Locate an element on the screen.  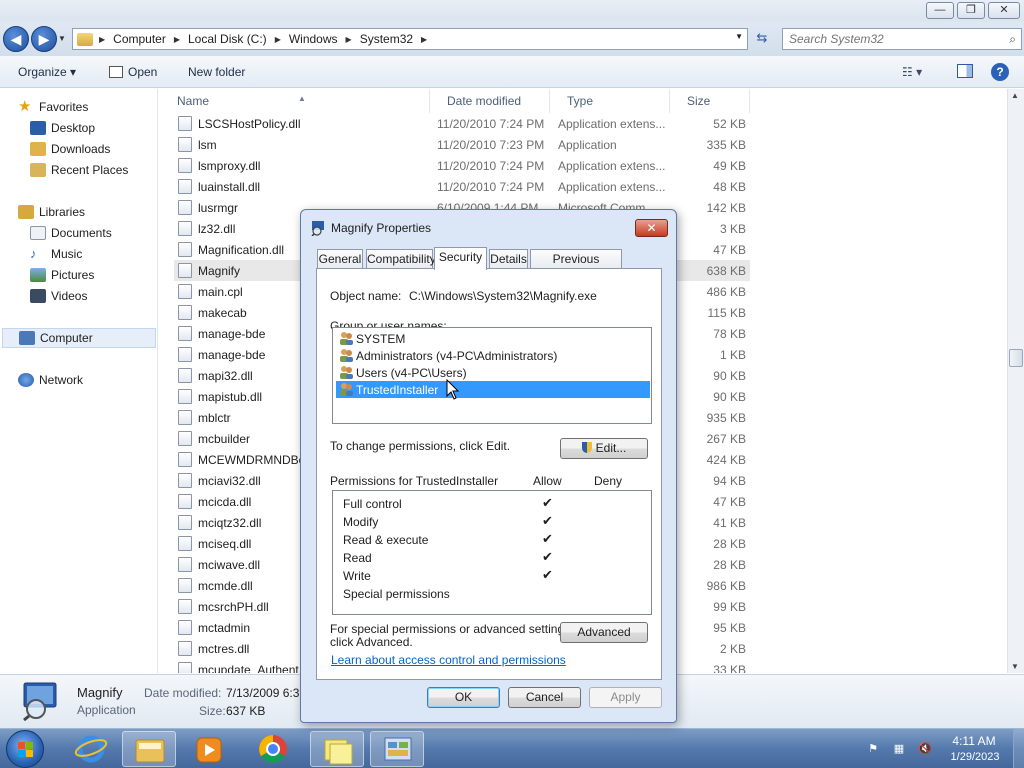
maximize-button: ❐ is located at coordinates (971, 10).